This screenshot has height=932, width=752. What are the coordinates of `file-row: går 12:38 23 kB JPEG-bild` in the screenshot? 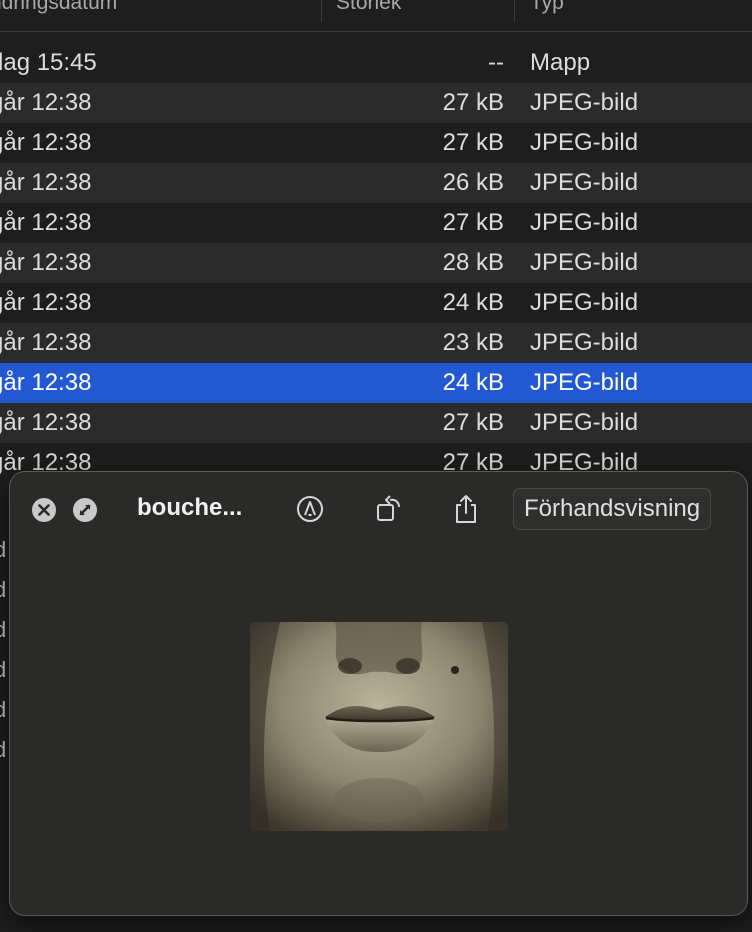 It's located at (376, 343).